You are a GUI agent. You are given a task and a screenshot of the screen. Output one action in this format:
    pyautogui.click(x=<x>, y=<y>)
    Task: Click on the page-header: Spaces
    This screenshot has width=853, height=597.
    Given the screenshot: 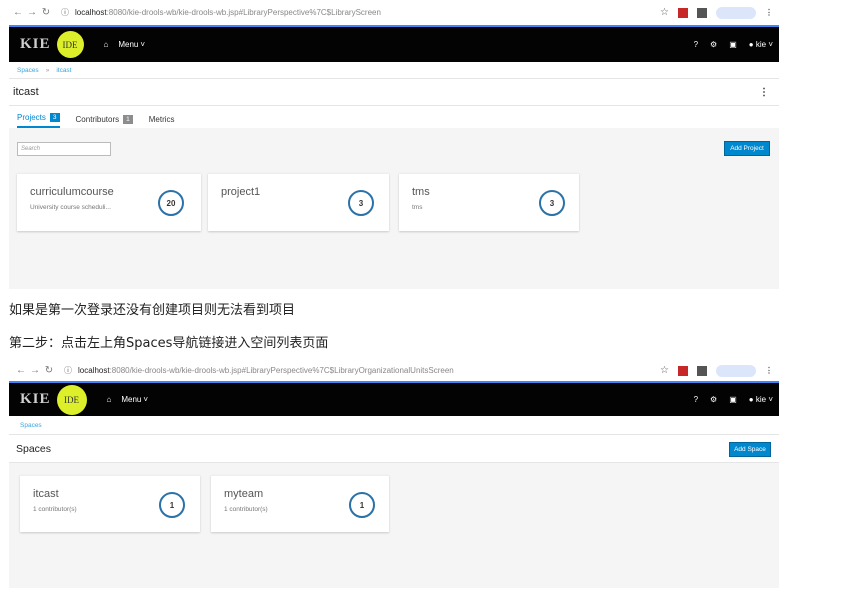 What is the action you would take?
    pyautogui.click(x=394, y=449)
    